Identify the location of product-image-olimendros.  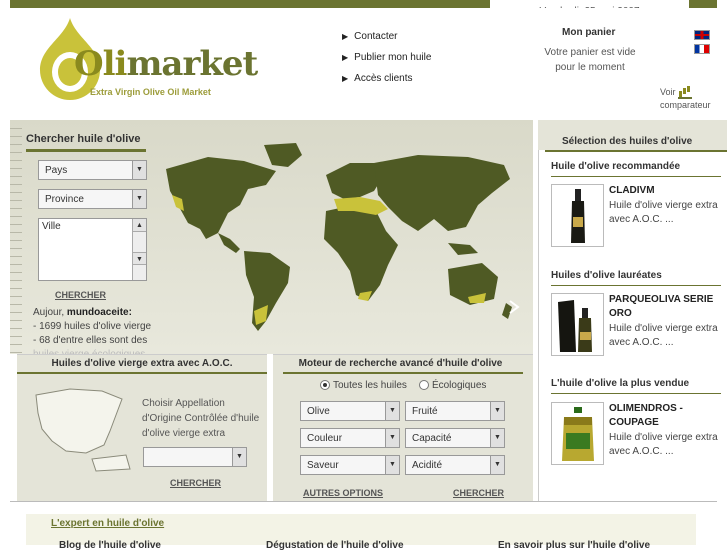
(577, 433).